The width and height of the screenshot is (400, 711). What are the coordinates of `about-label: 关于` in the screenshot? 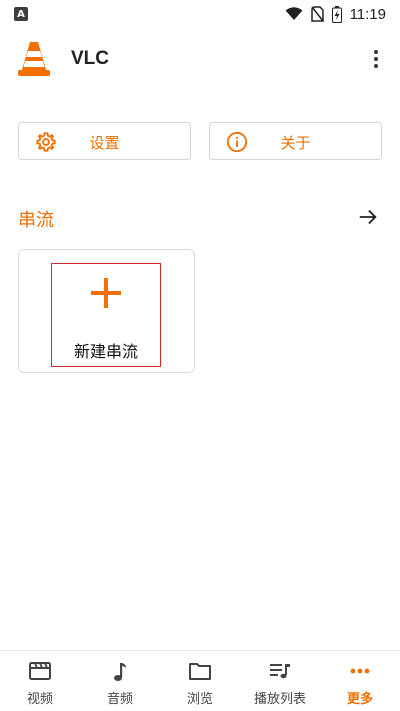 It's located at (295, 143).